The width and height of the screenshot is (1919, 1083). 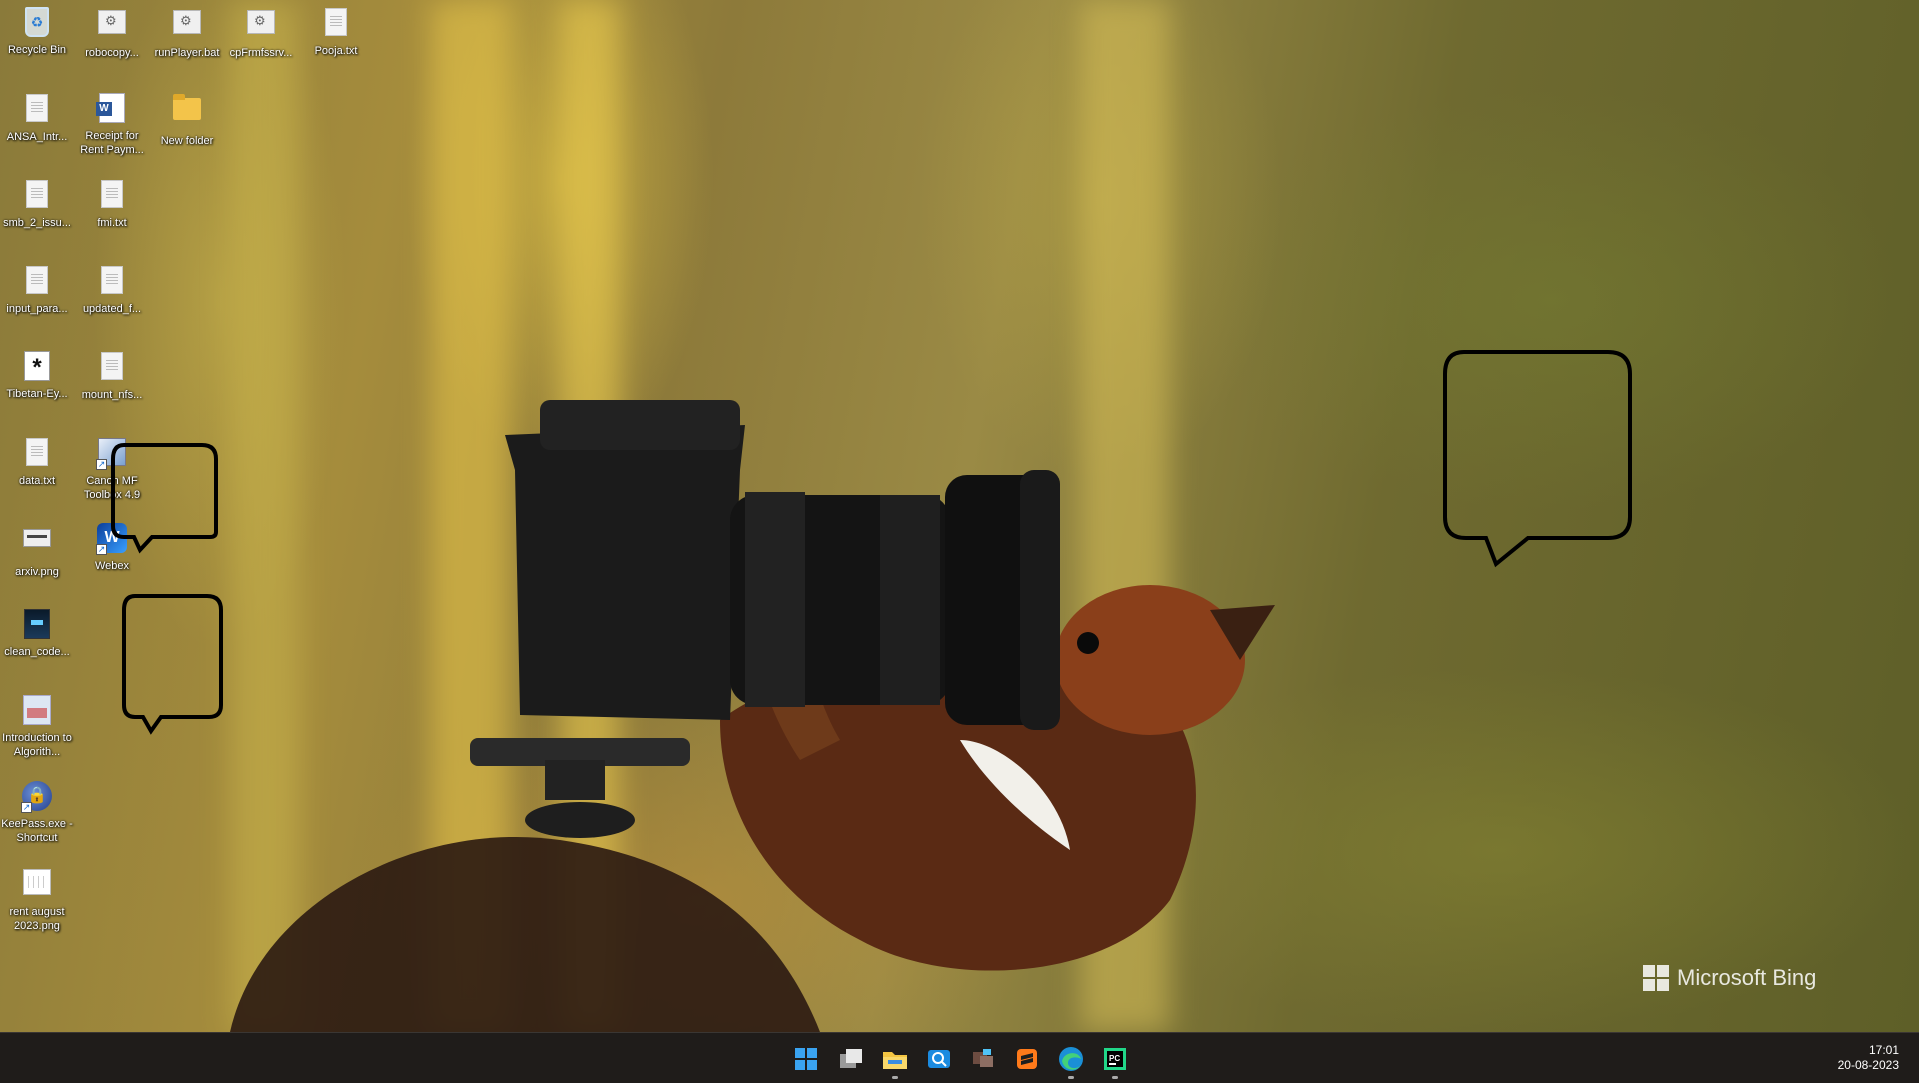 What do you see at coordinates (37, 50) in the screenshot?
I see `desktop-icon-label: Recycle Bin` at bounding box center [37, 50].